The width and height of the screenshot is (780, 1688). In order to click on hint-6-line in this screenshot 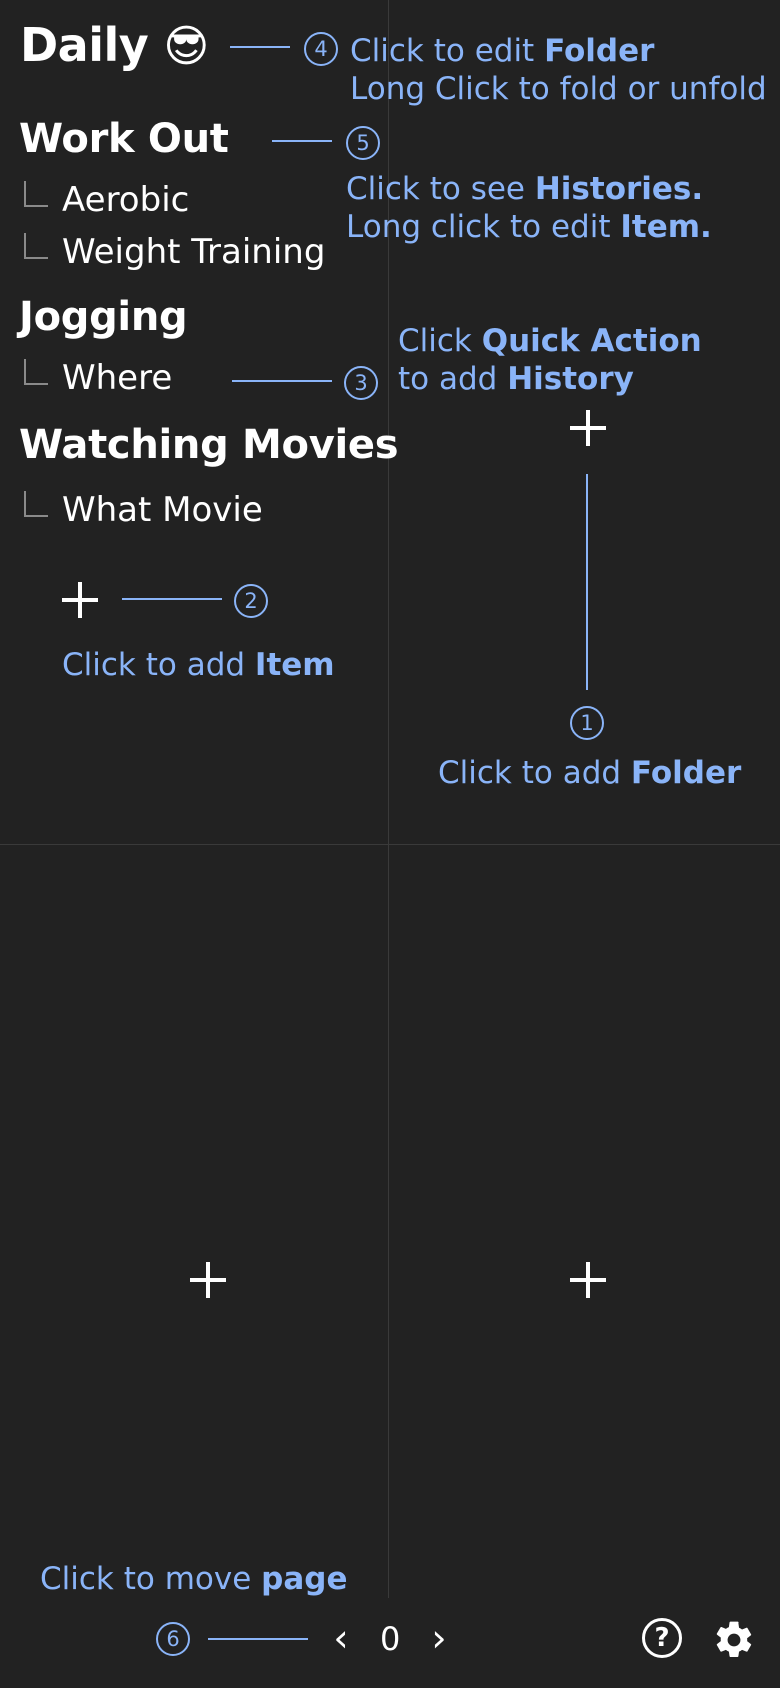, I will do `click(258, 1639)`.